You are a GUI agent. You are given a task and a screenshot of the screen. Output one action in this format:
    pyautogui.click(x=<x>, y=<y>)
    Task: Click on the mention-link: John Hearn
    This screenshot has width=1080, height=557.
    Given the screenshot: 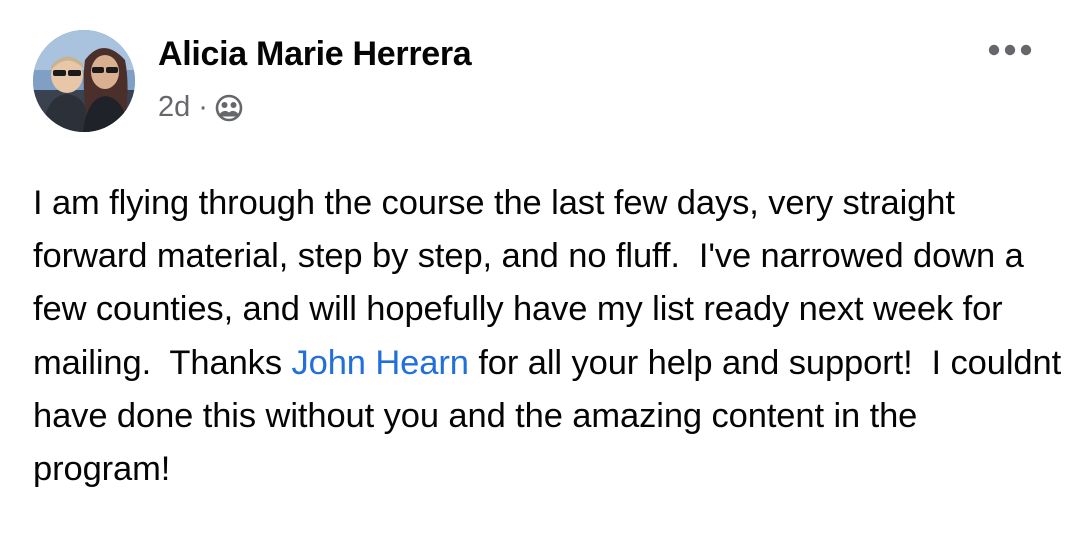 What is the action you would take?
    pyautogui.click(x=379, y=363)
    